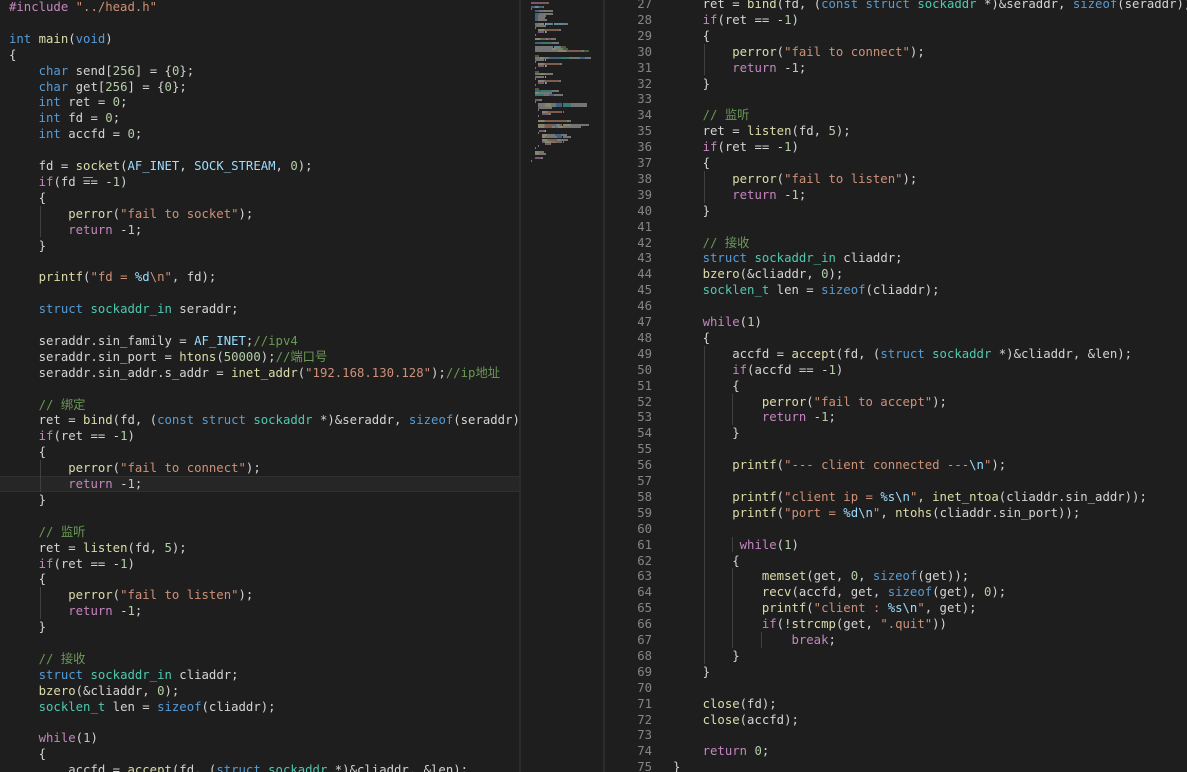 The image size is (1187, 772). What do you see at coordinates (896, 704) in the screenshot?
I see `code-line: 71 close(fd);` at bounding box center [896, 704].